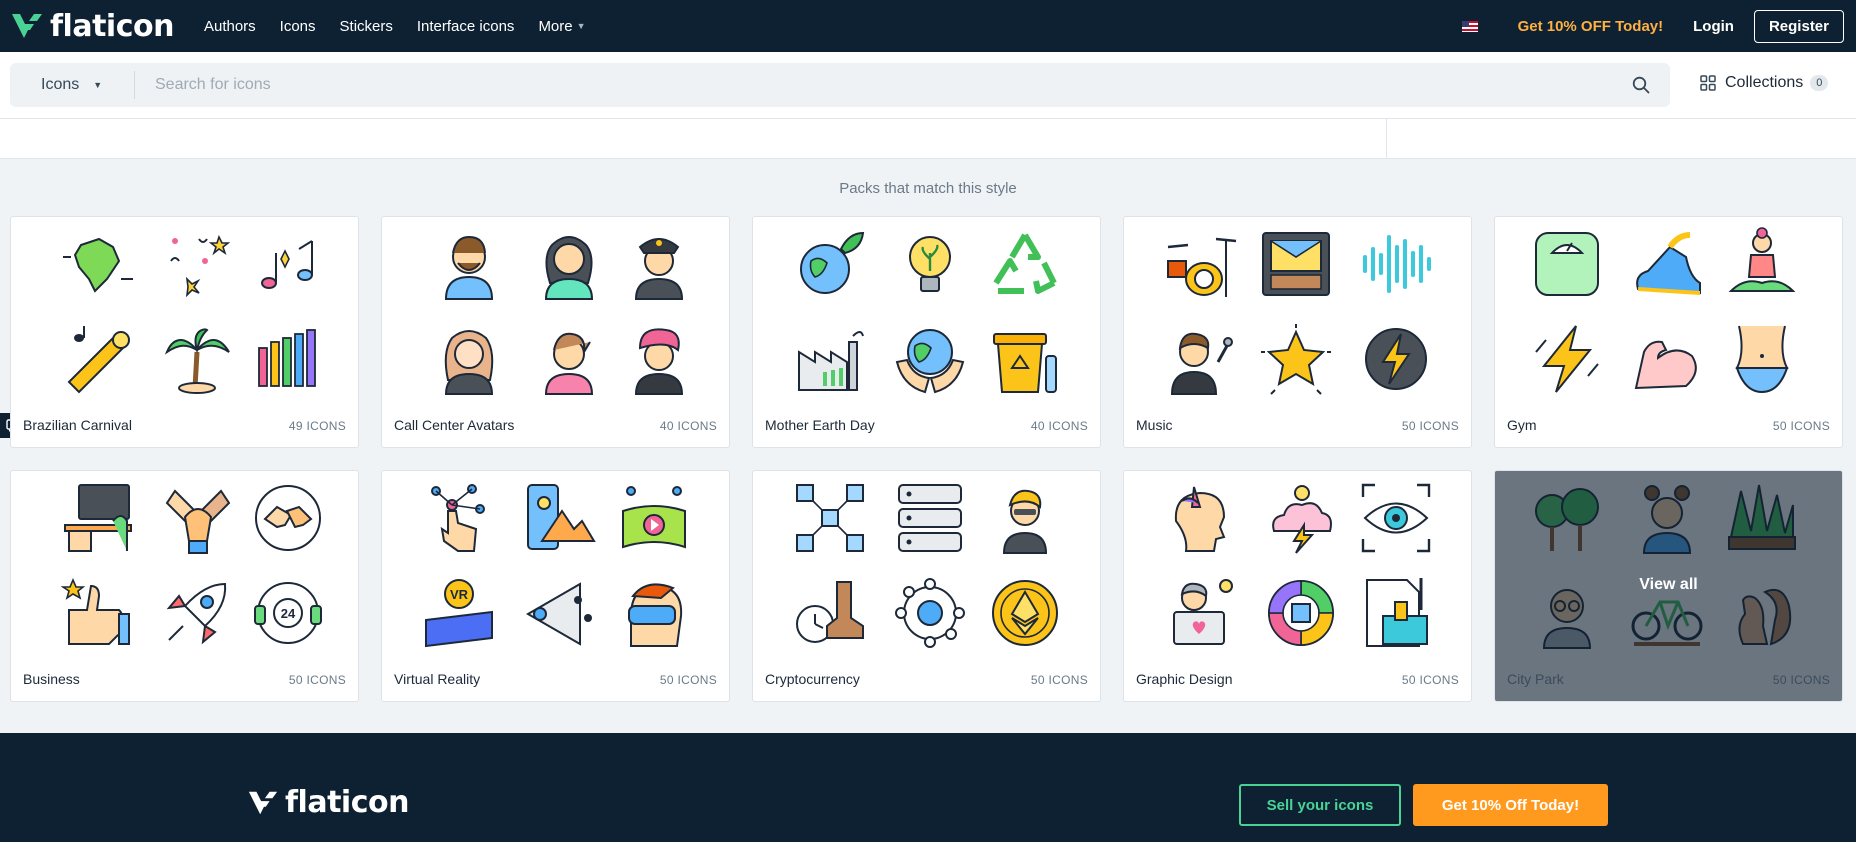 Image resolution: width=1856 pixels, height=842 pixels. Describe the element at coordinates (95, 611) in the screenshot. I see `thumbs-up-icon` at that location.